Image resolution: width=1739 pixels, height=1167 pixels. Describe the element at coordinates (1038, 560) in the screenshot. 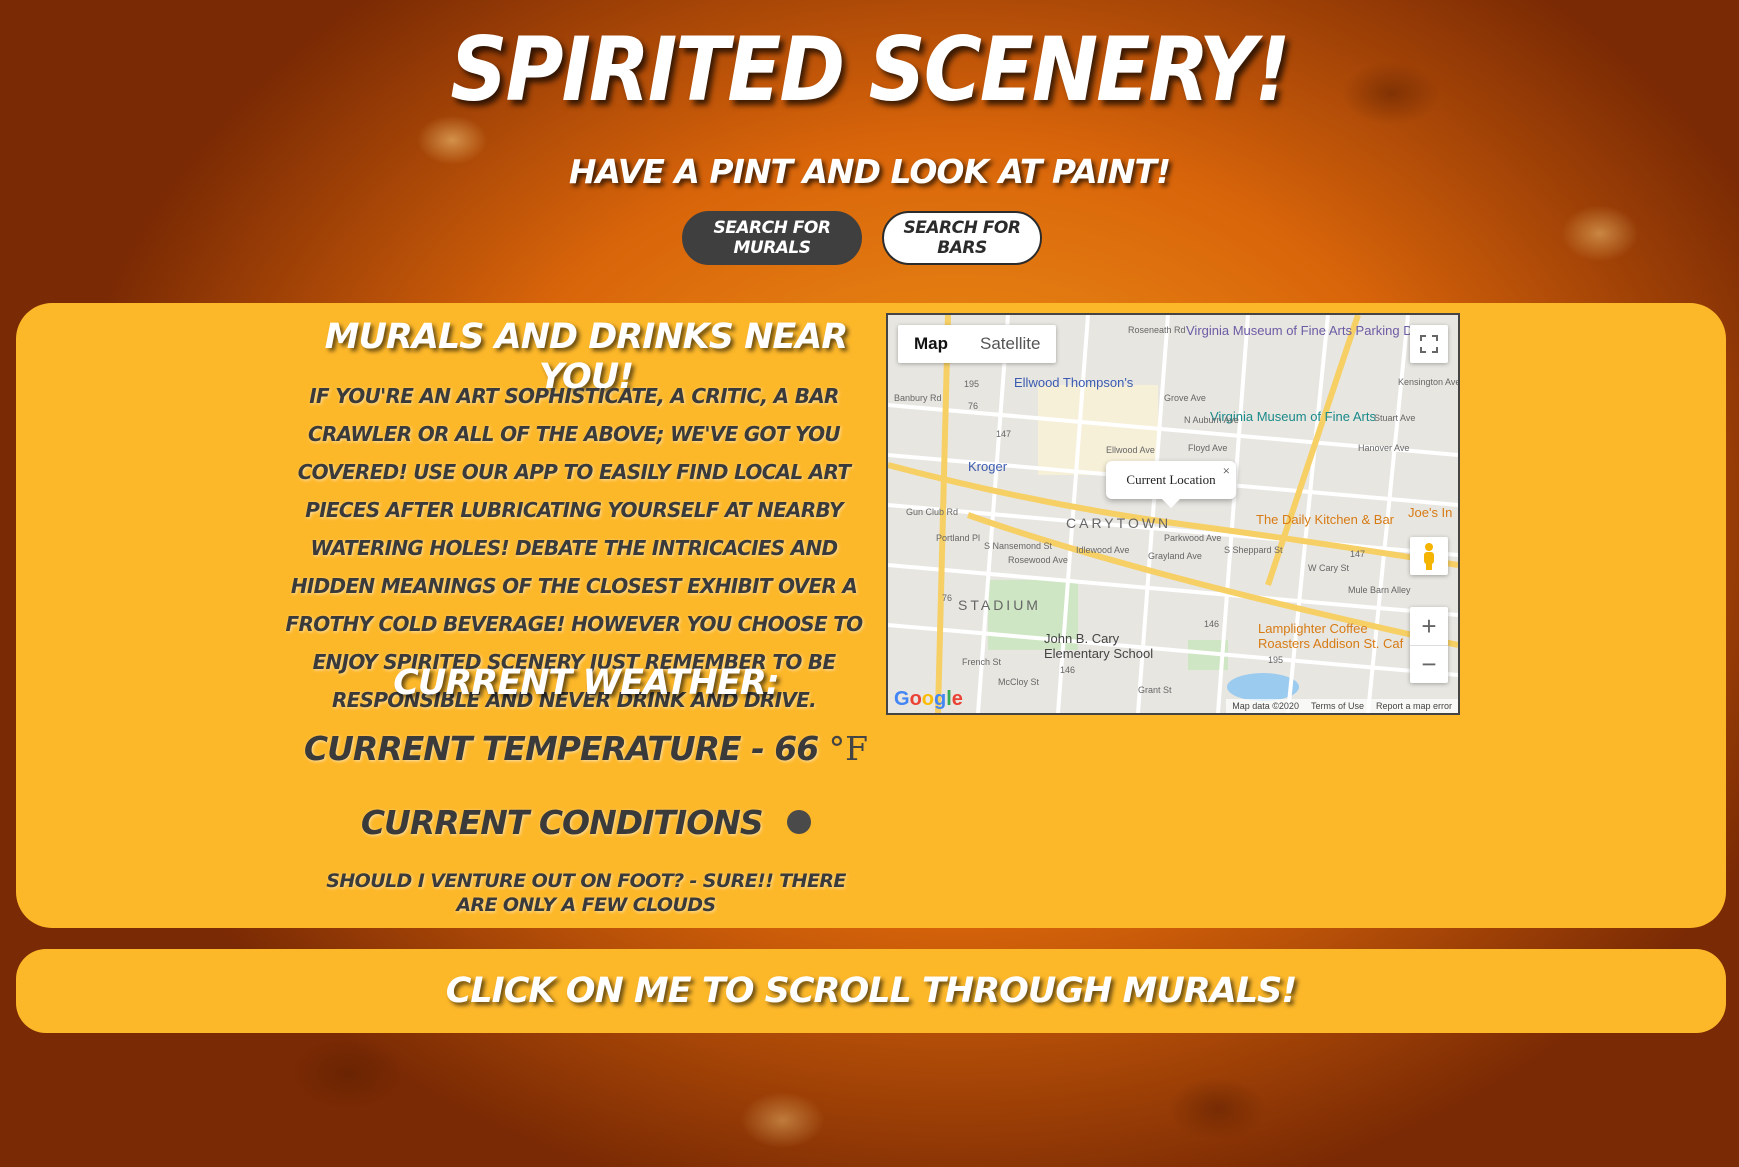

I see `map-street-label: Rosewood Ave` at that location.